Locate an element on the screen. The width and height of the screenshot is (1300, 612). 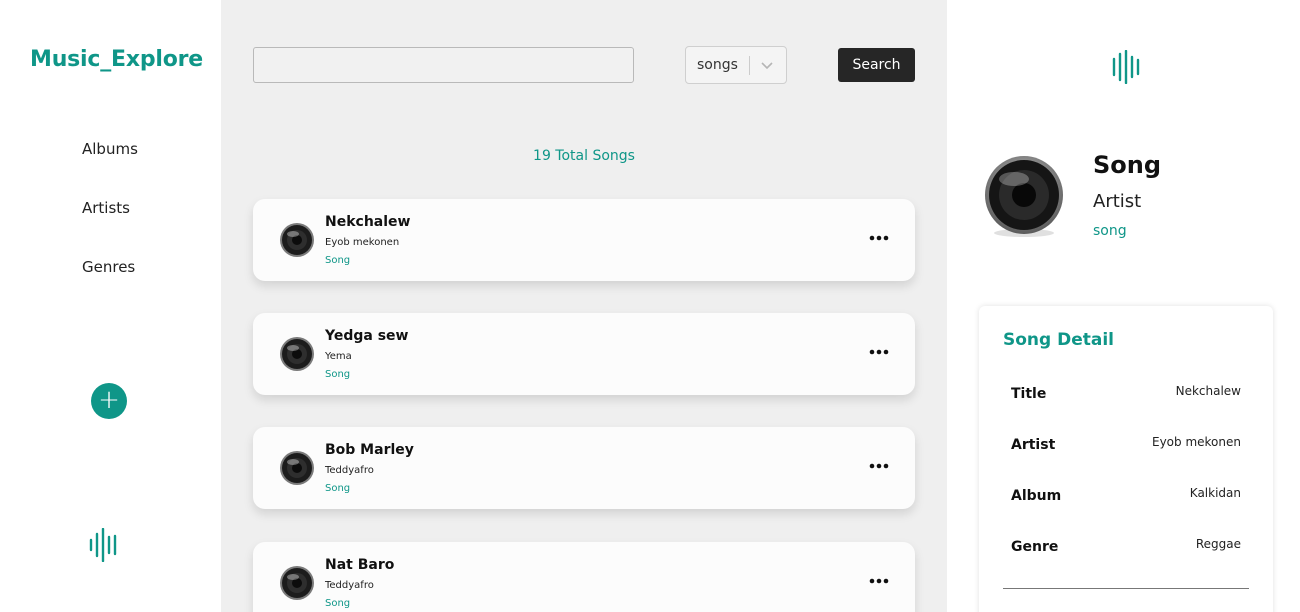
song-artist: Yema is located at coordinates (338, 356).